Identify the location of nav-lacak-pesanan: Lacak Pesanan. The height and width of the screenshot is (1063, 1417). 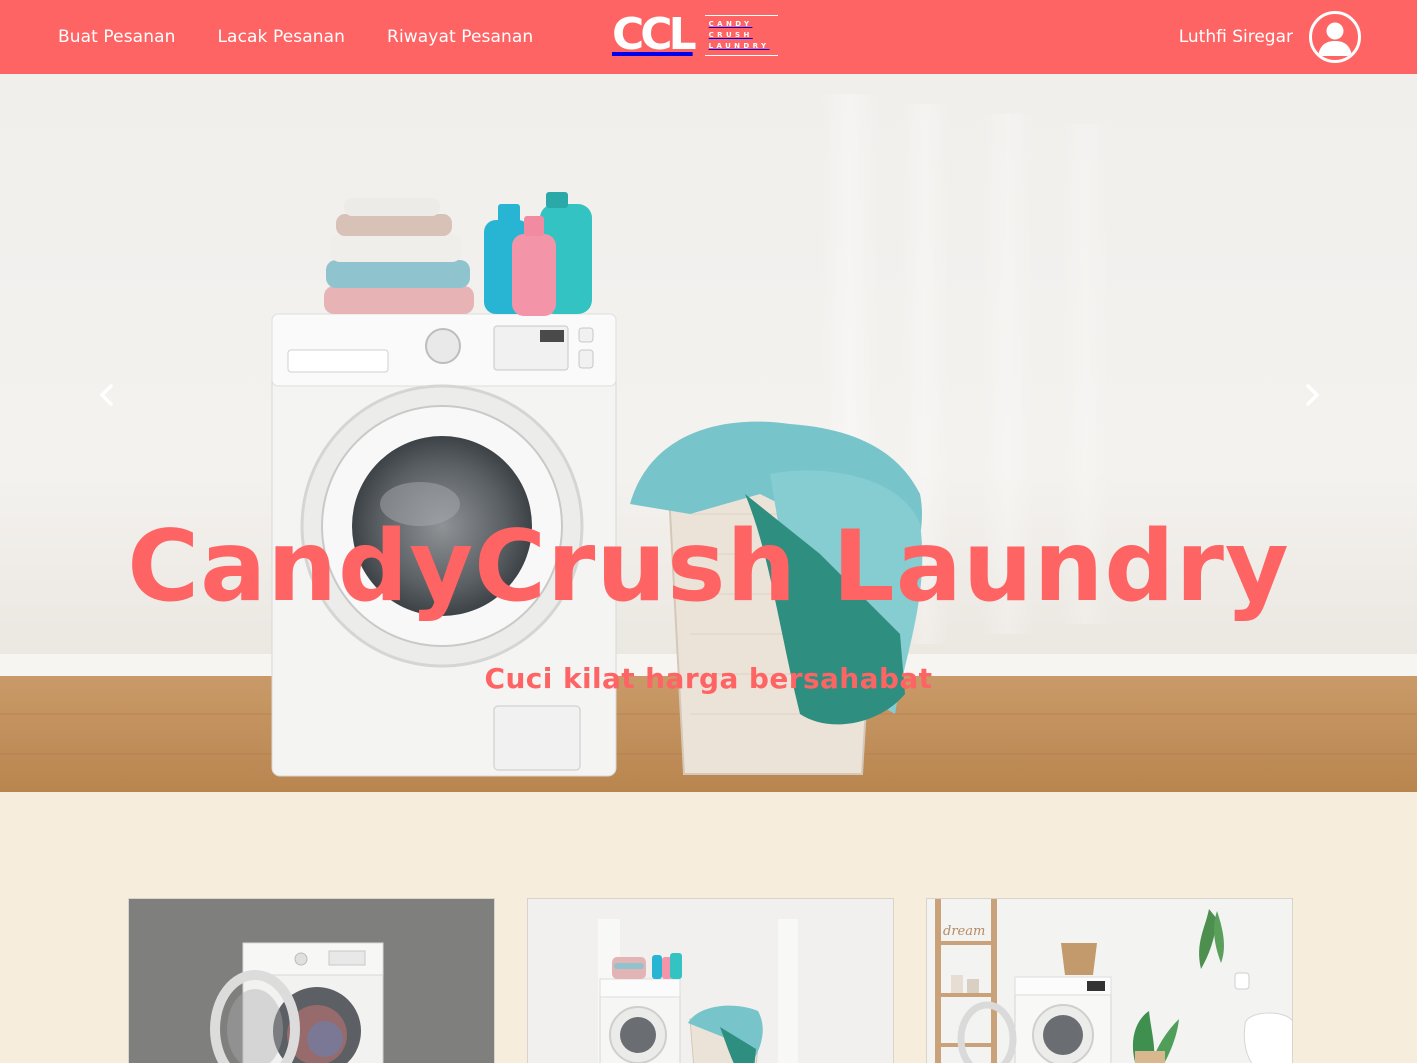
(281, 37).